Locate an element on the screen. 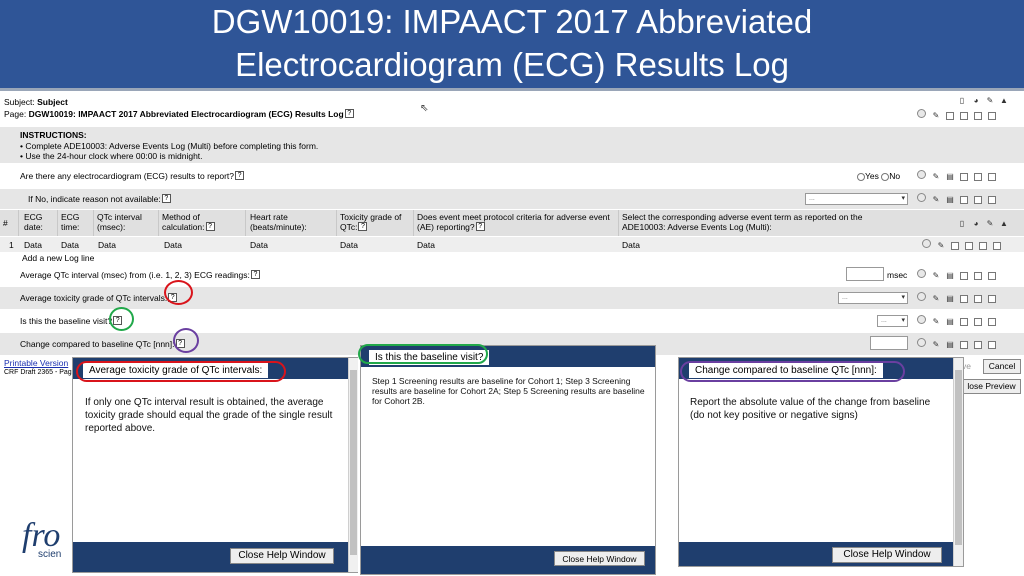  table-toolbar: ▯ ◕ ✎ ▲ is located at coordinates (980, 223).